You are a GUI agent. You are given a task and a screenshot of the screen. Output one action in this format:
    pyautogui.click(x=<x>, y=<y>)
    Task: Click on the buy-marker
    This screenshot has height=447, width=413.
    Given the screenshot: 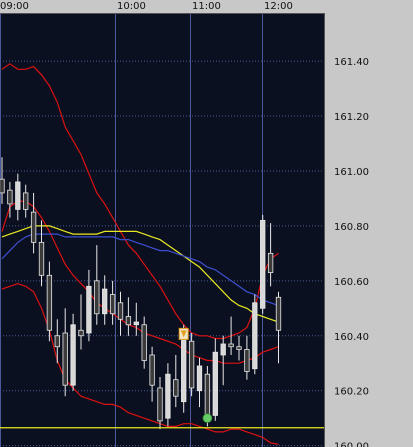 What is the action you would take?
    pyautogui.click(x=207, y=418)
    